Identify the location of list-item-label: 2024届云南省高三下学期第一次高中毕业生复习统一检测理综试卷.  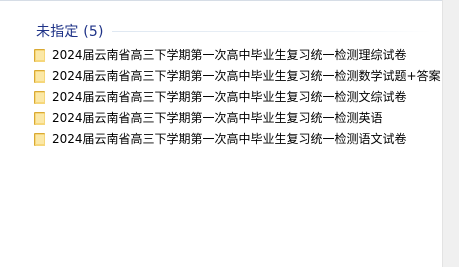
(229, 55).